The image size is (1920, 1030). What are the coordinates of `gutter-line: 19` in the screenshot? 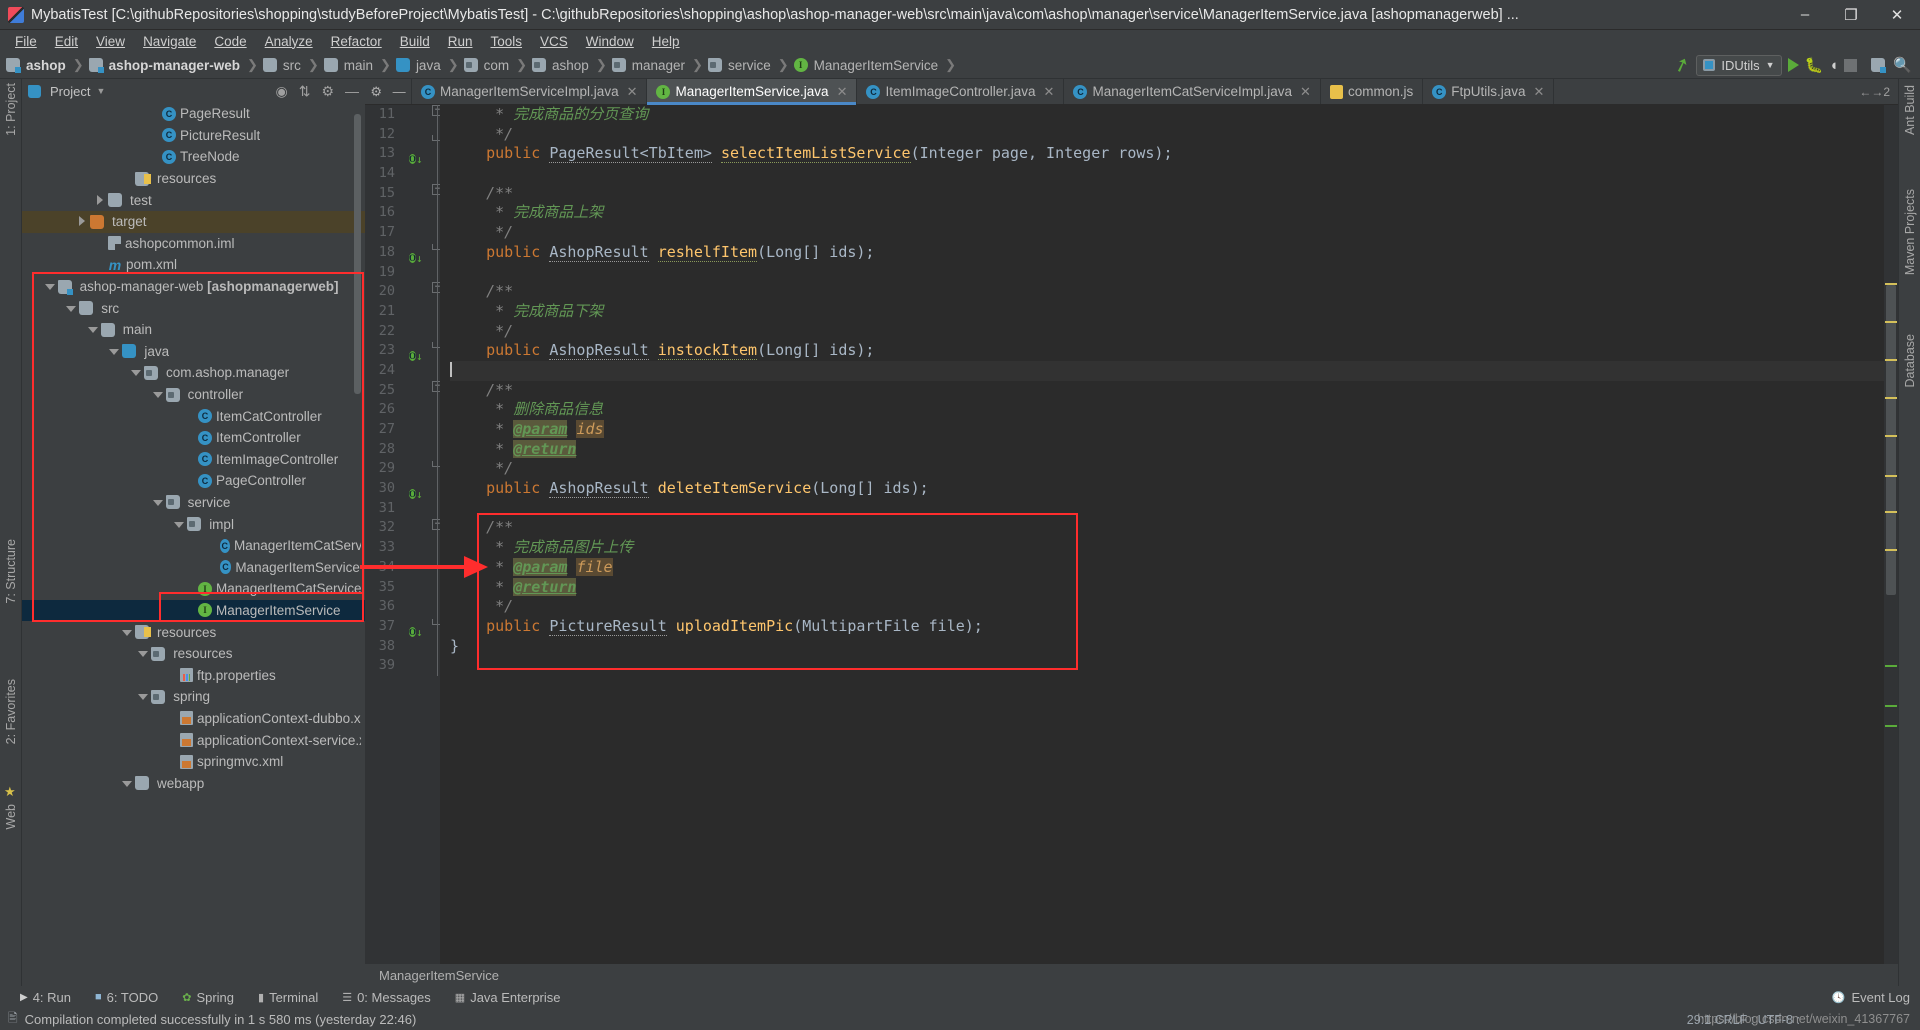 It's located at (402, 273).